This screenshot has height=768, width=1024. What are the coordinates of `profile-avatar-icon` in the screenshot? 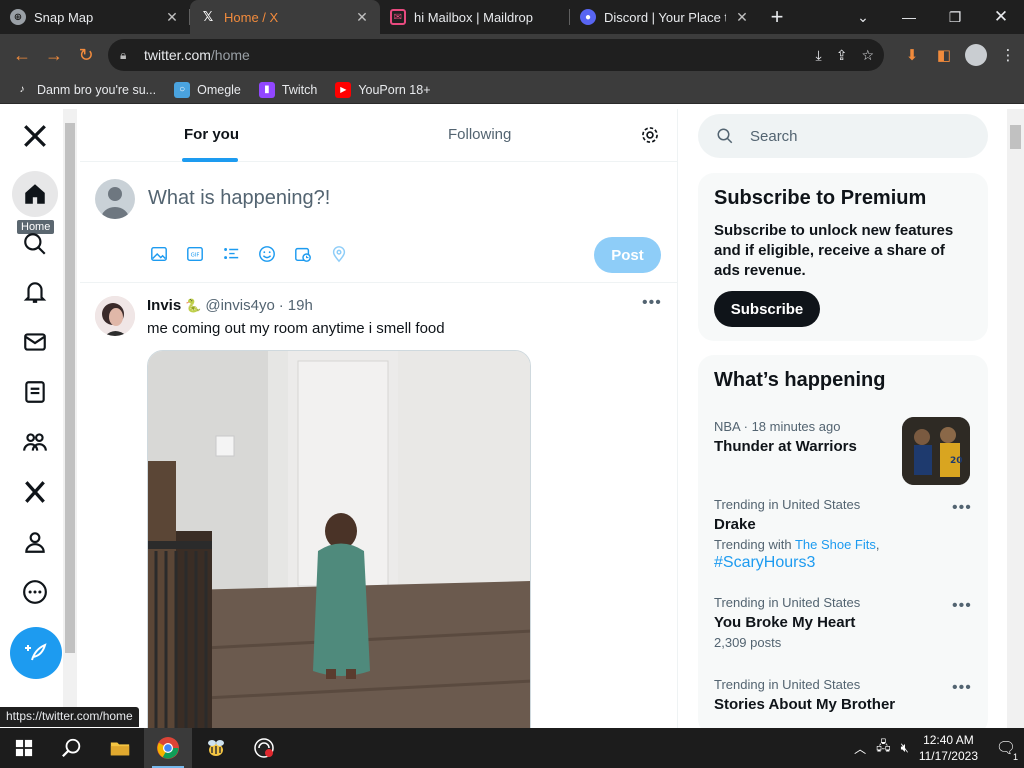 It's located at (976, 55).